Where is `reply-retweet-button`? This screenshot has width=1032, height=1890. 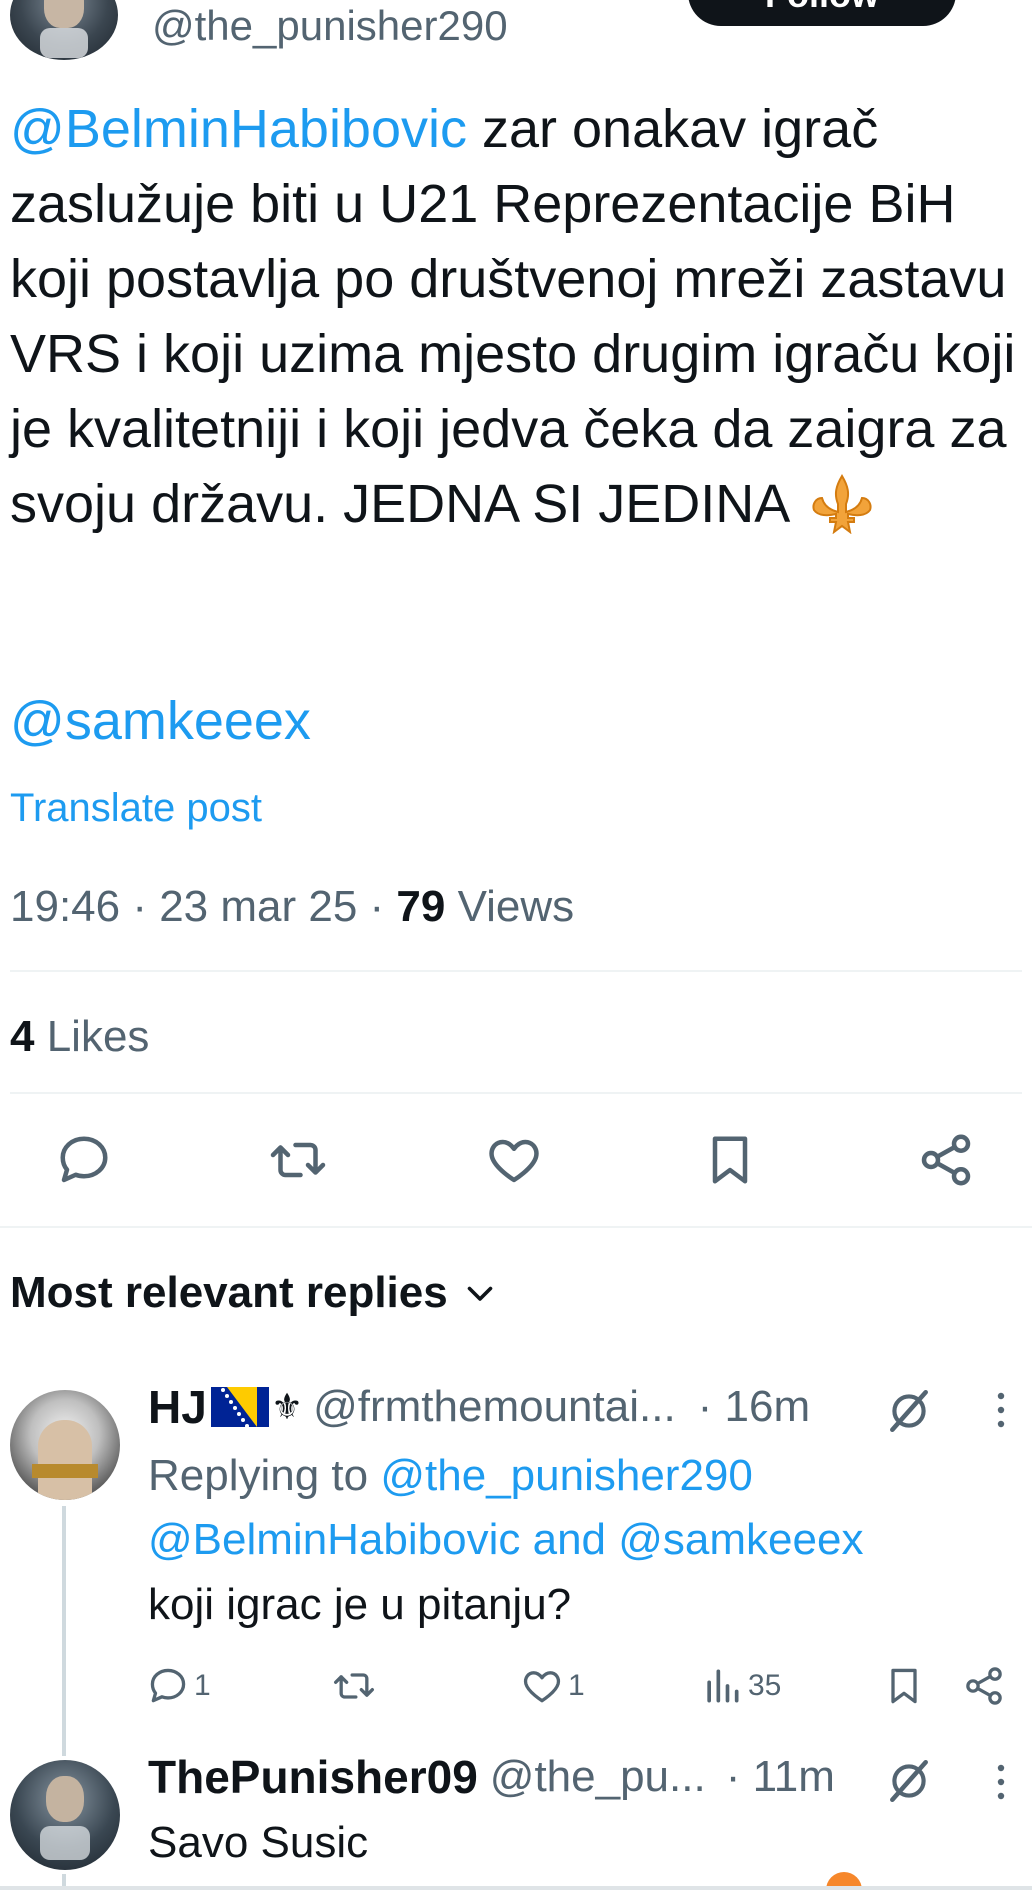 reply-retweet-button is located at coordinates (354, 1686).